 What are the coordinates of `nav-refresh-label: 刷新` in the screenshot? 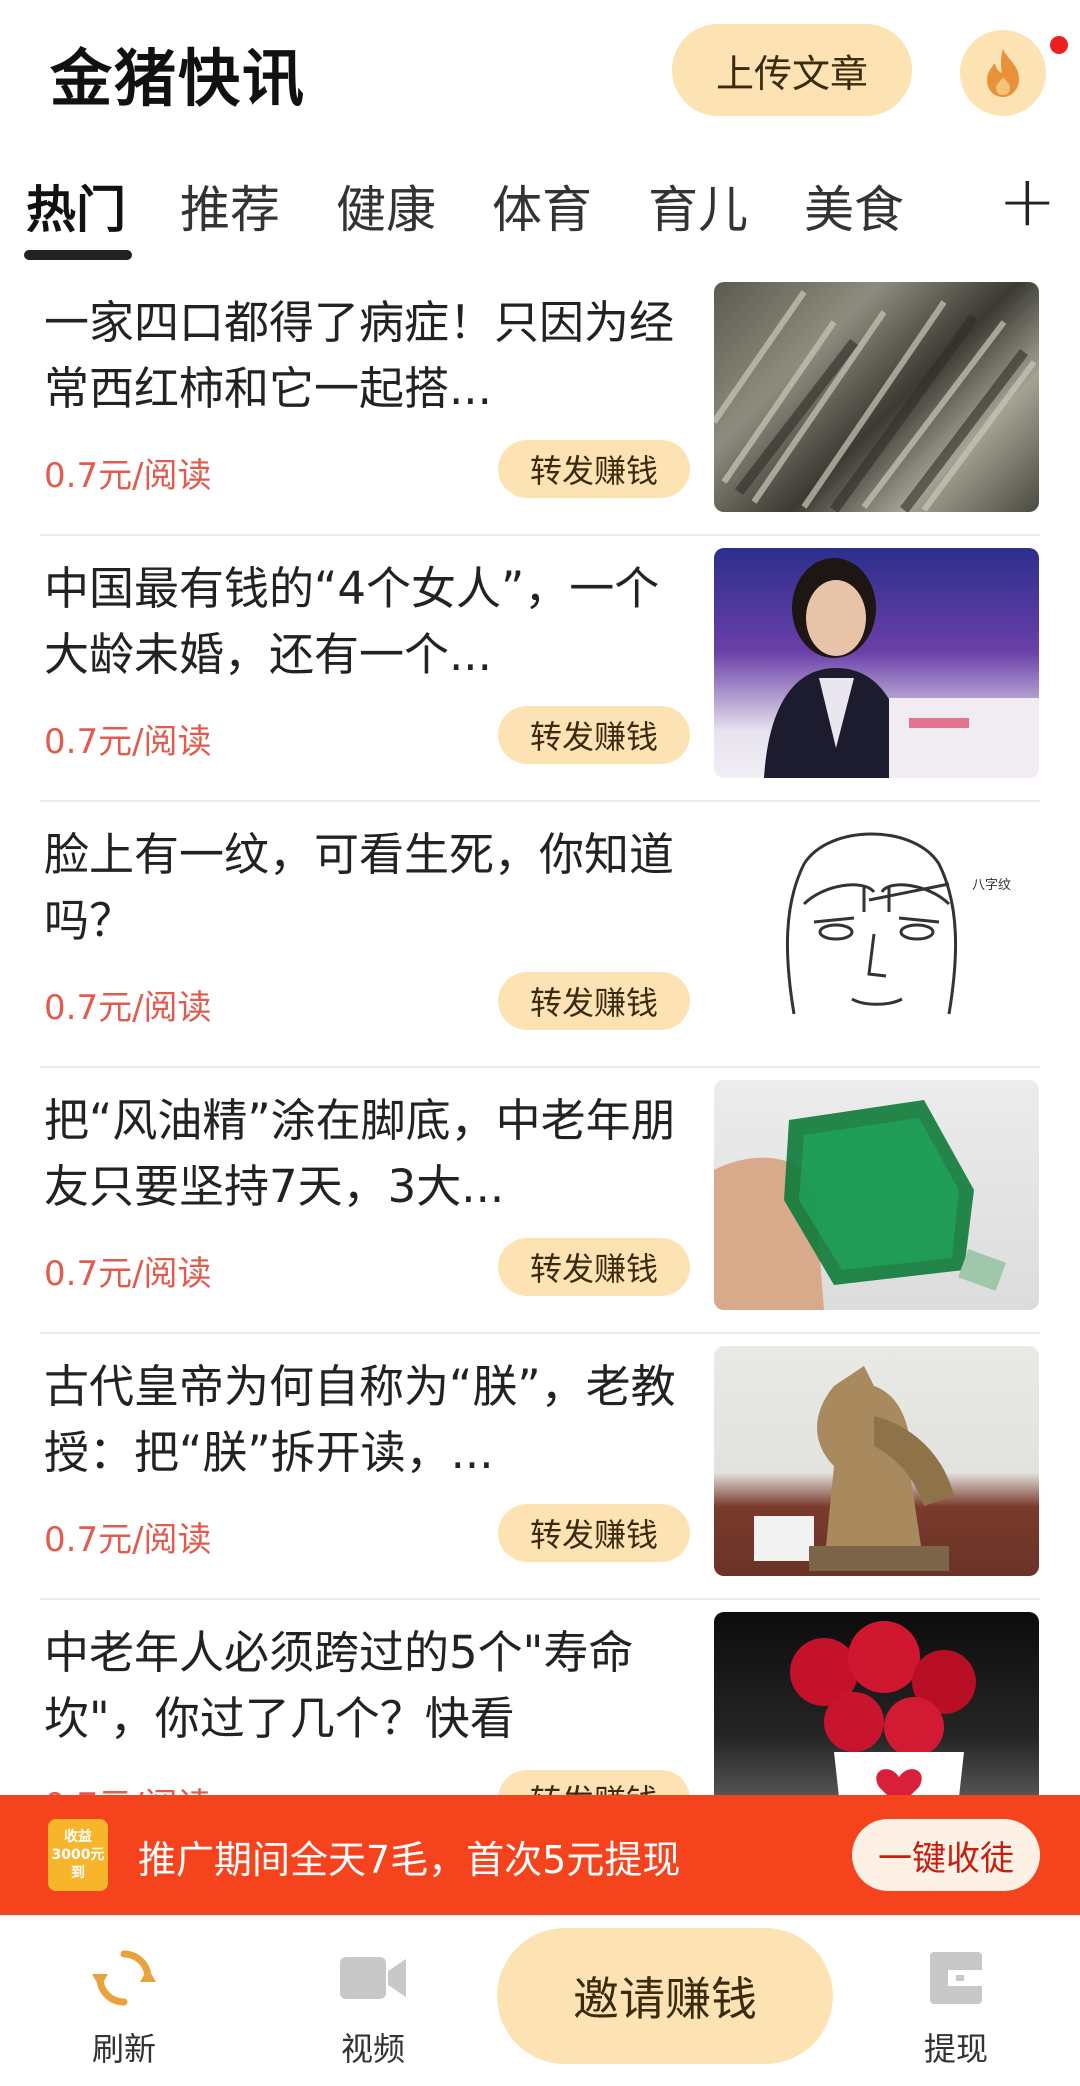 It's located at (123, 2049).